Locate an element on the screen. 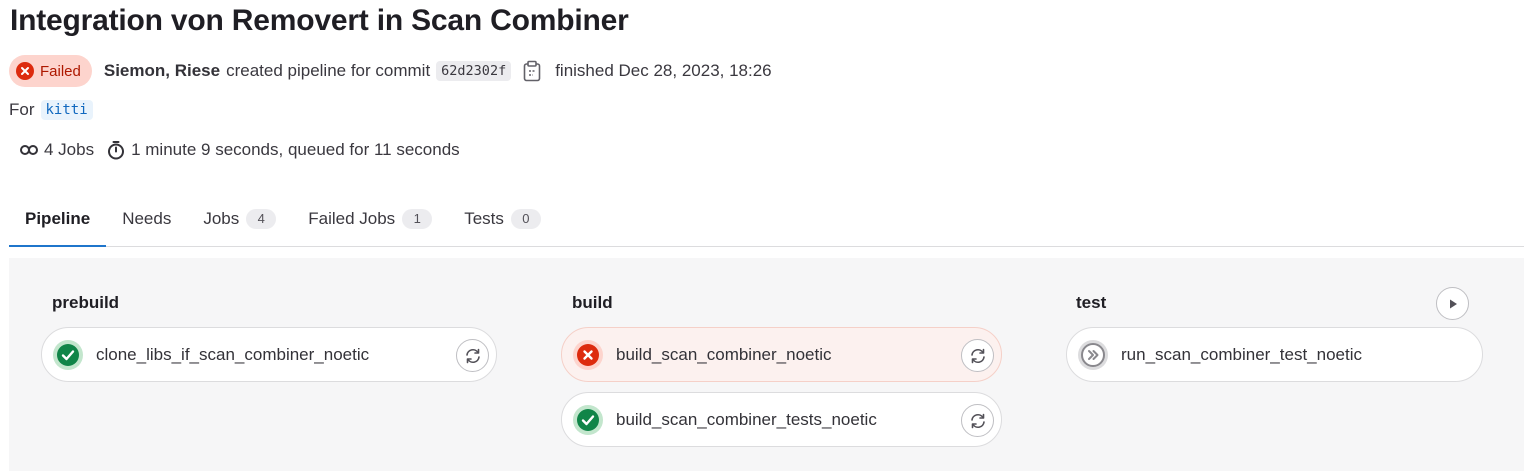 Image resolution: width=1524 pixels, height=471 pixels. job-name: build_scan_combiner_noetic is located at coordinates (724, 354).